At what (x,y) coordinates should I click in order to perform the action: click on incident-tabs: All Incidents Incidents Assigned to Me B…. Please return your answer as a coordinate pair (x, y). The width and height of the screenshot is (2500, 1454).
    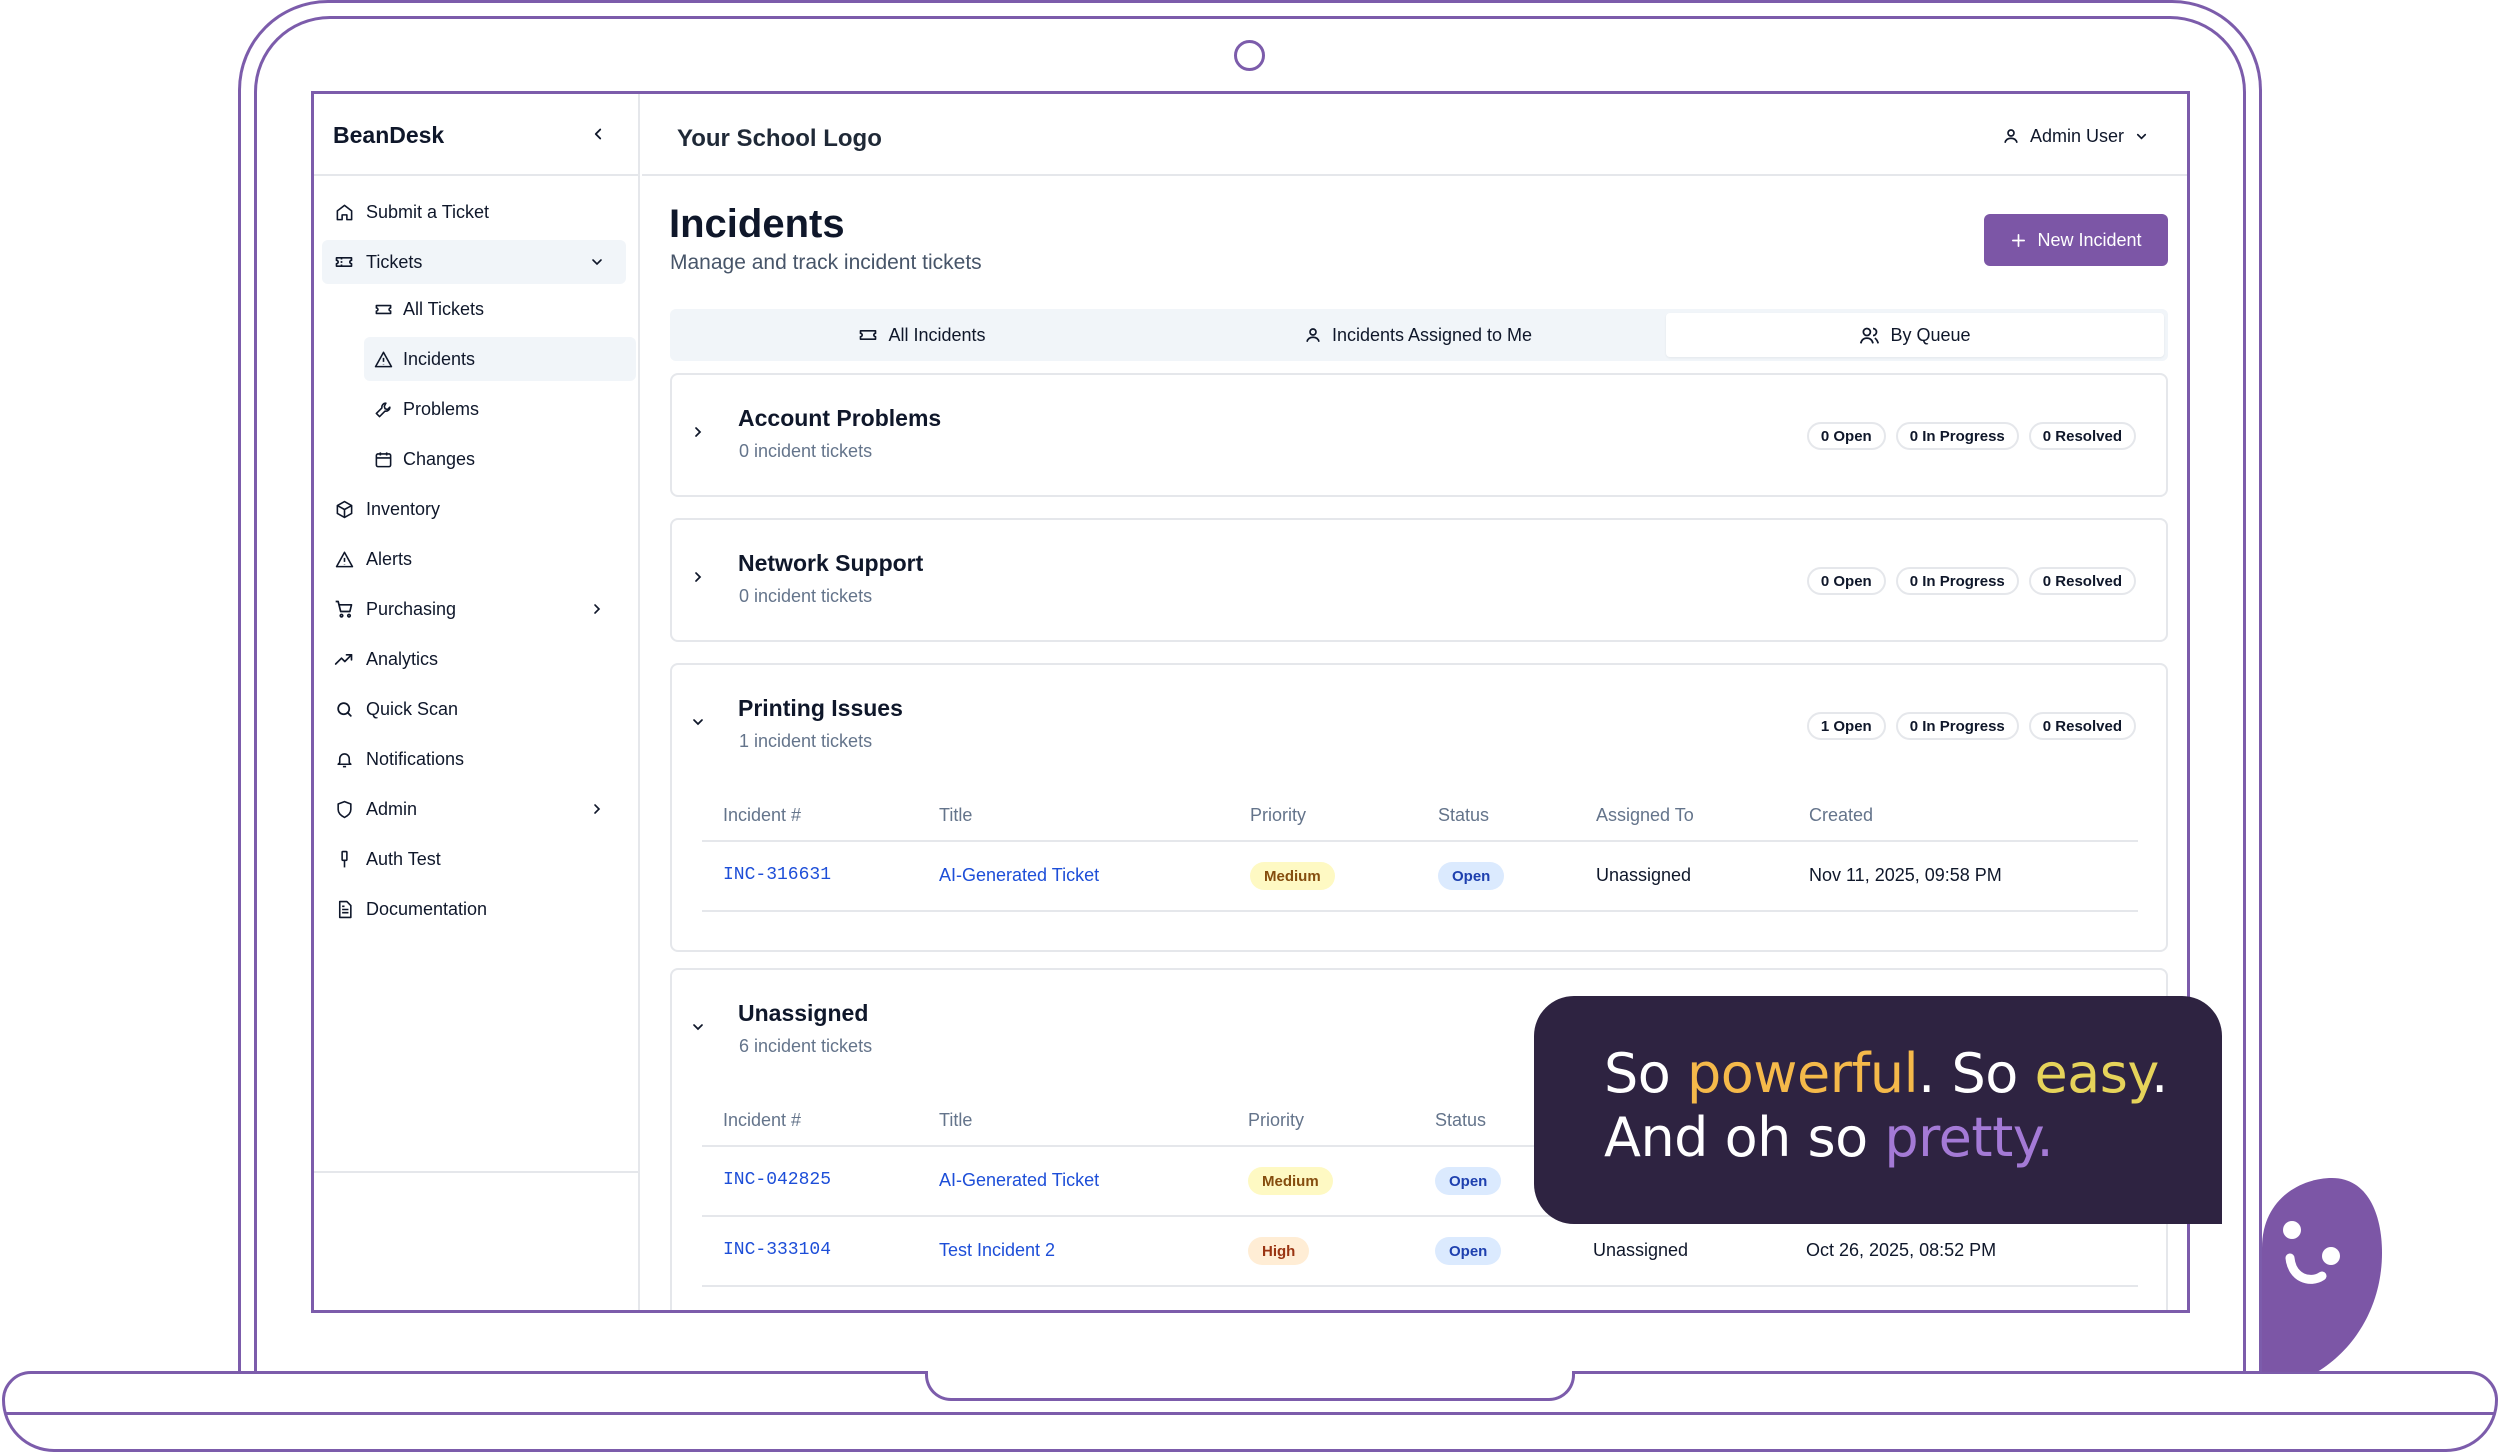
    Looking at the image, I should click on (1419, 335).